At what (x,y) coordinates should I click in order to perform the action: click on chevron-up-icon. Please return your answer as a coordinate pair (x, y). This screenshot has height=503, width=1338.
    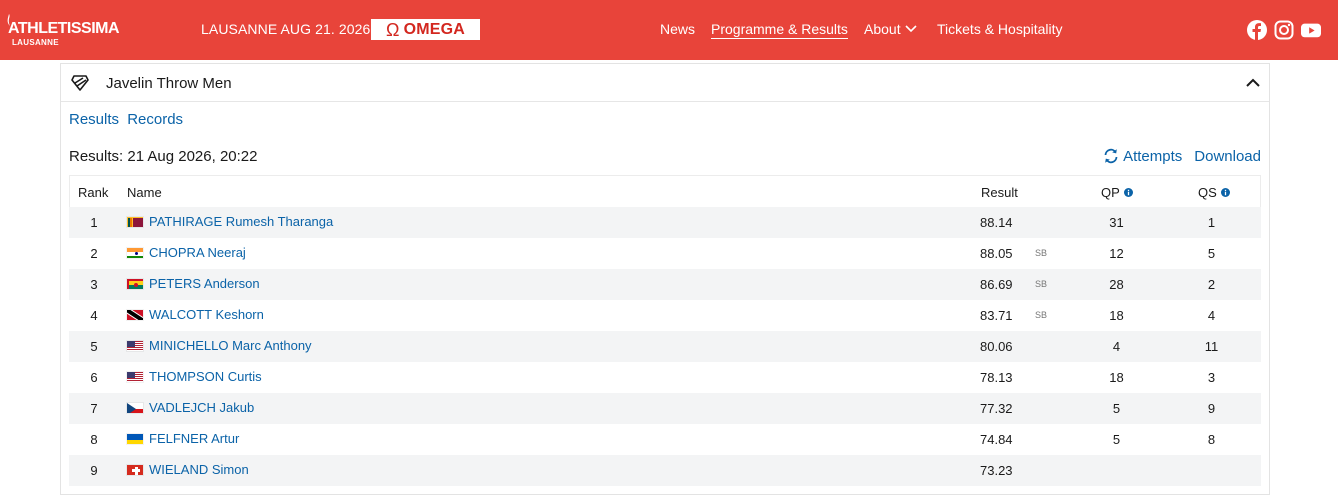
    Looking at the image, I should click on (1253, 83).